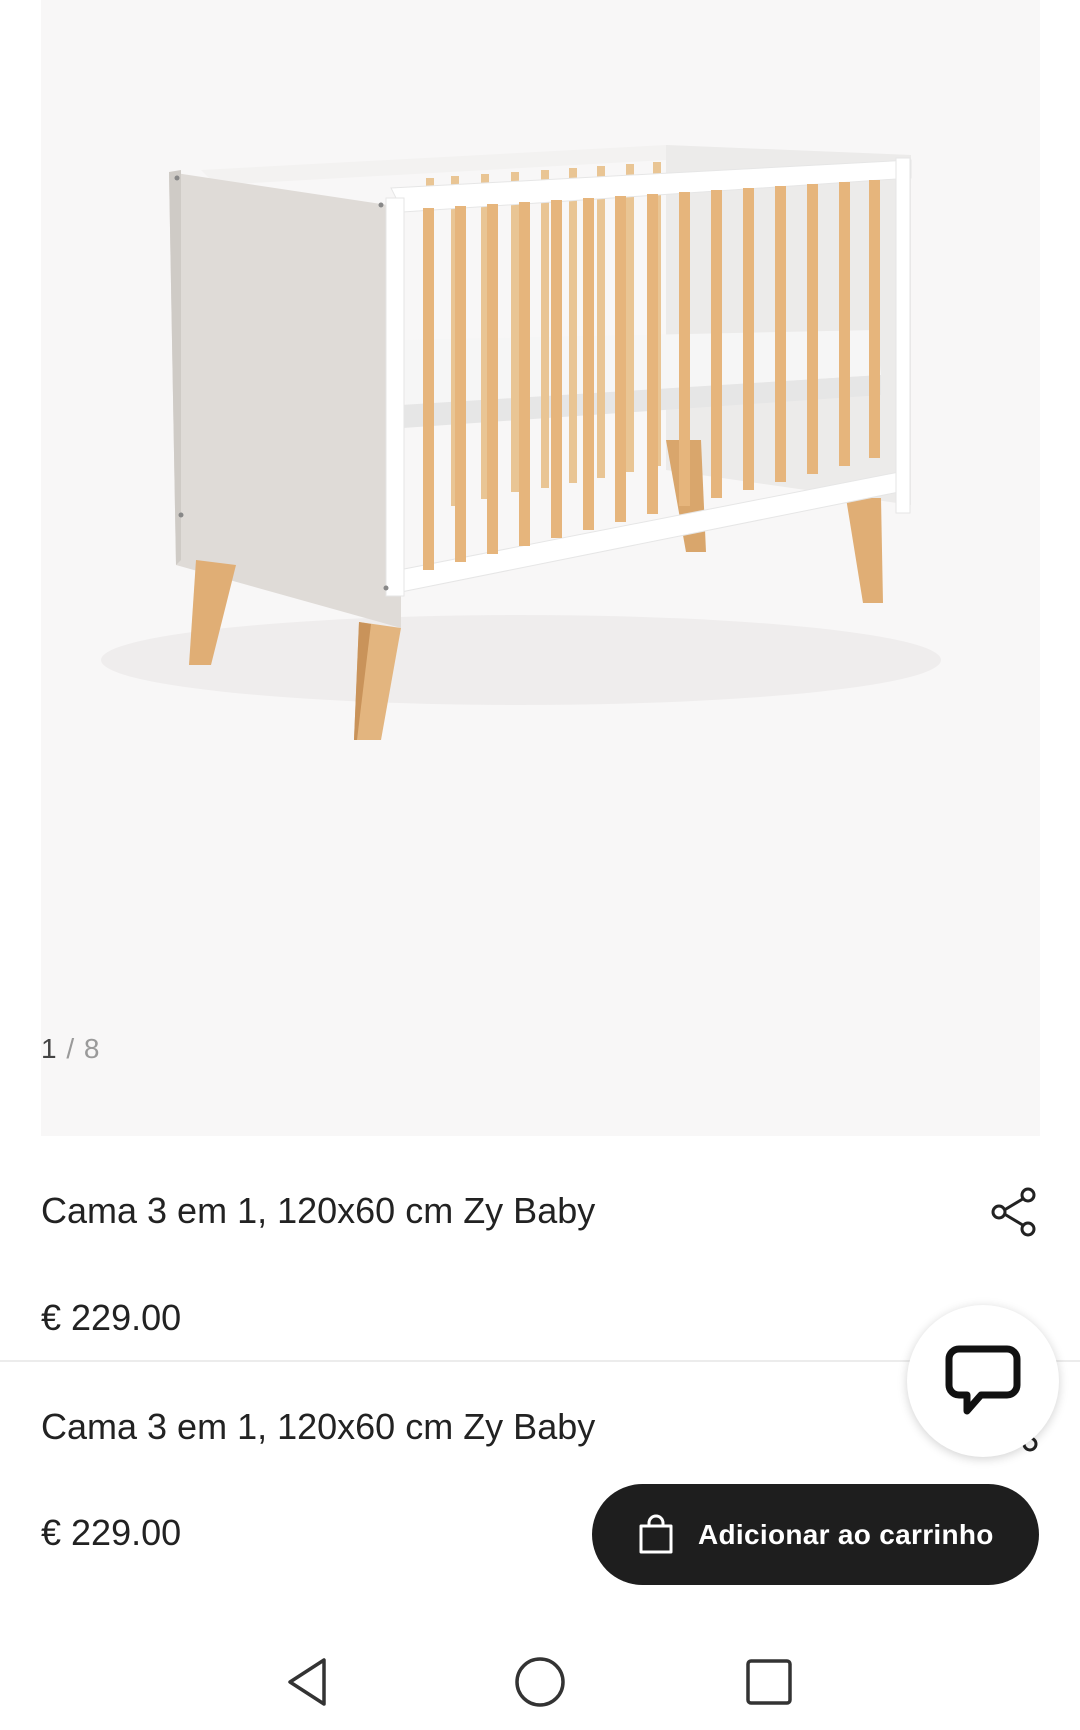 The height and width of the screenshot is (1730, 1080). Describe the element at coordinates (846, 1534) in the screenshot. I see `add-to-cart-label: Adicionar ao carrinho` at that location.